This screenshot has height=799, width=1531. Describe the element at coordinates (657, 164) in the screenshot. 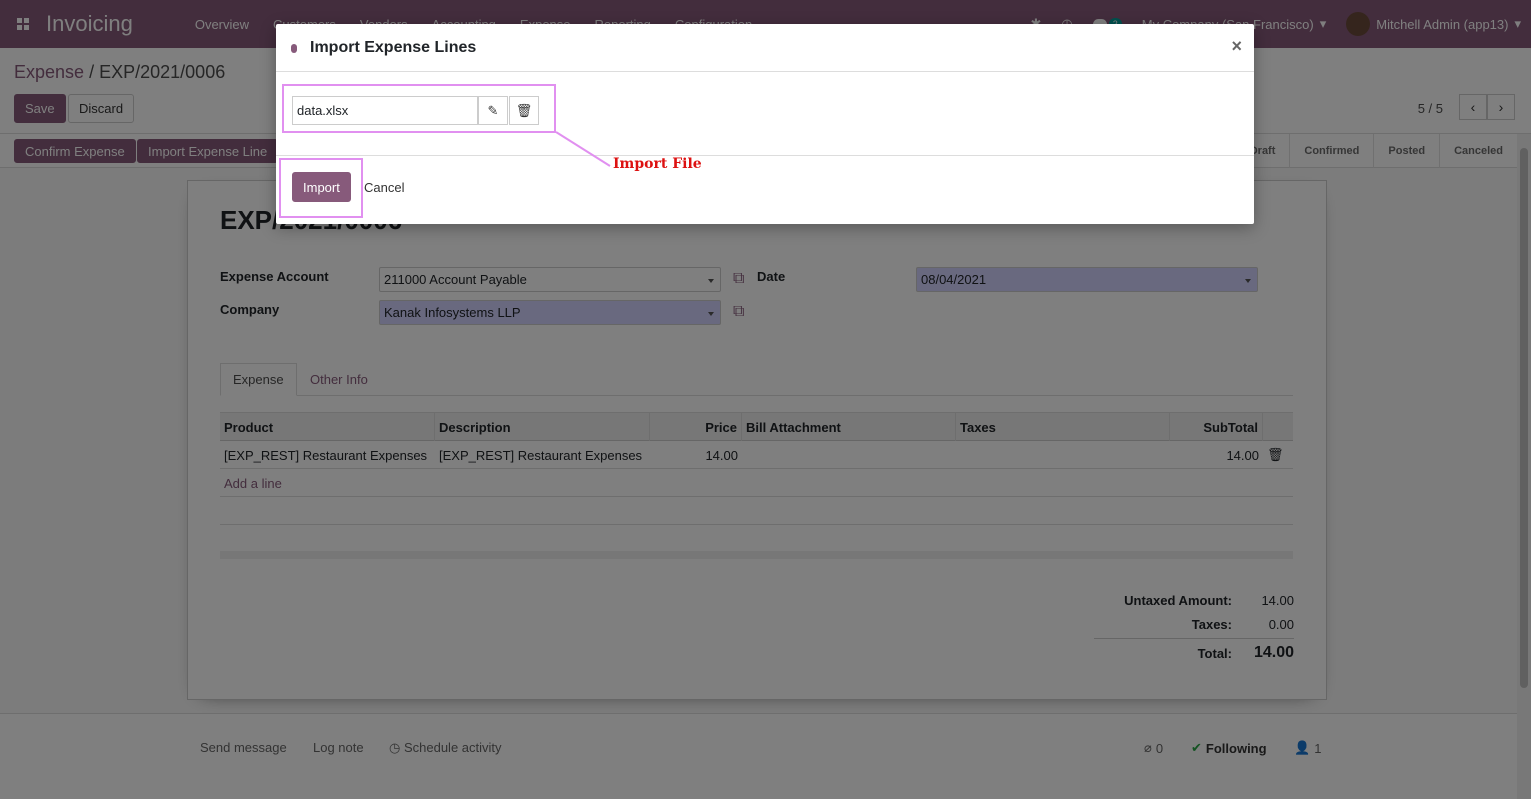

I see `import-file-annotation: Import File` at that location.